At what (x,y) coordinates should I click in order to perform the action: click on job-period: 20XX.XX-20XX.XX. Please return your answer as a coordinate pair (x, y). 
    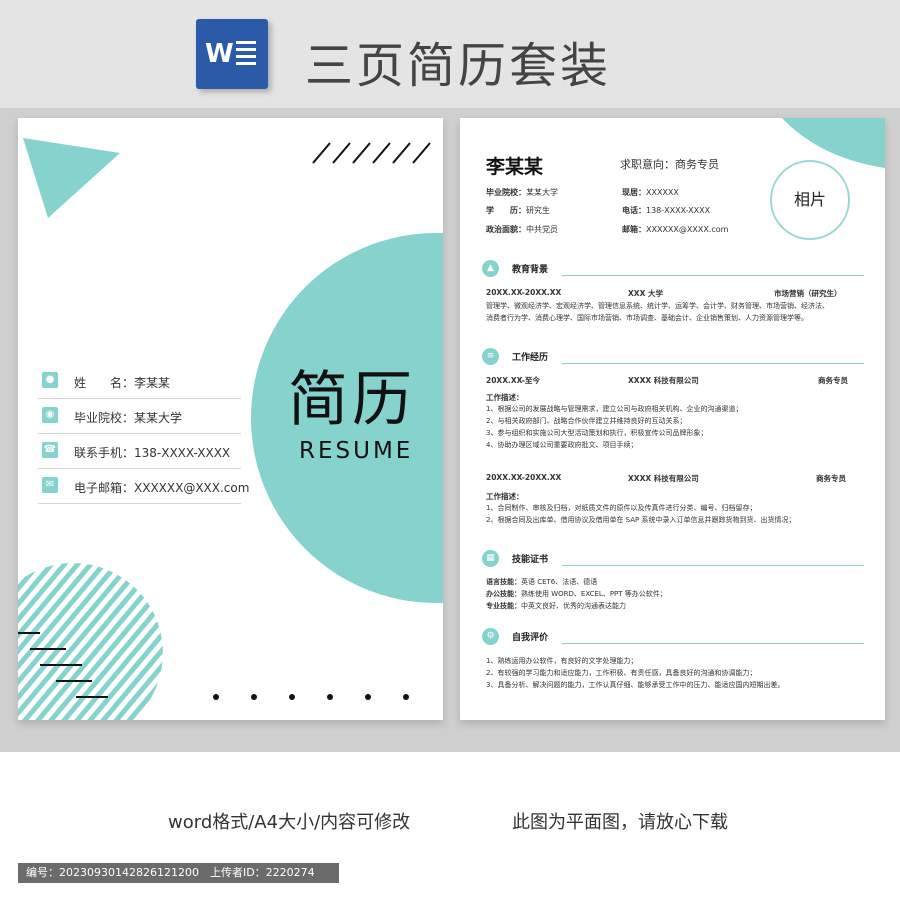
    Looking at the image, I should click on (524, 477).